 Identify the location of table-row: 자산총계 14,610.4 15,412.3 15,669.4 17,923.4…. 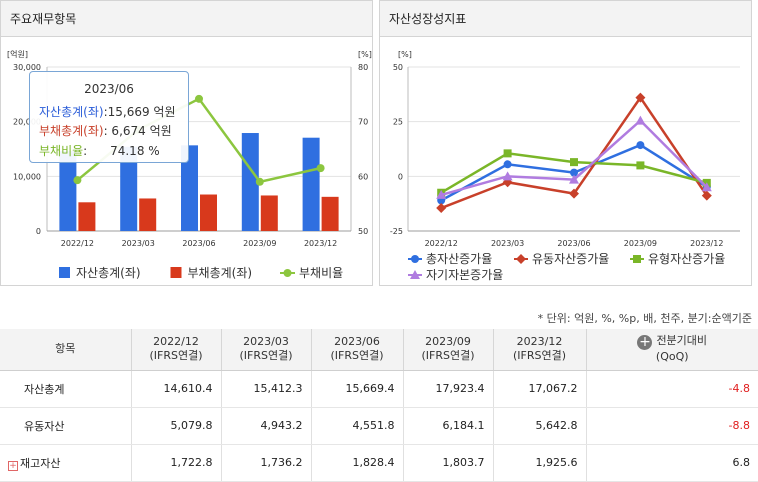
(379, 389).